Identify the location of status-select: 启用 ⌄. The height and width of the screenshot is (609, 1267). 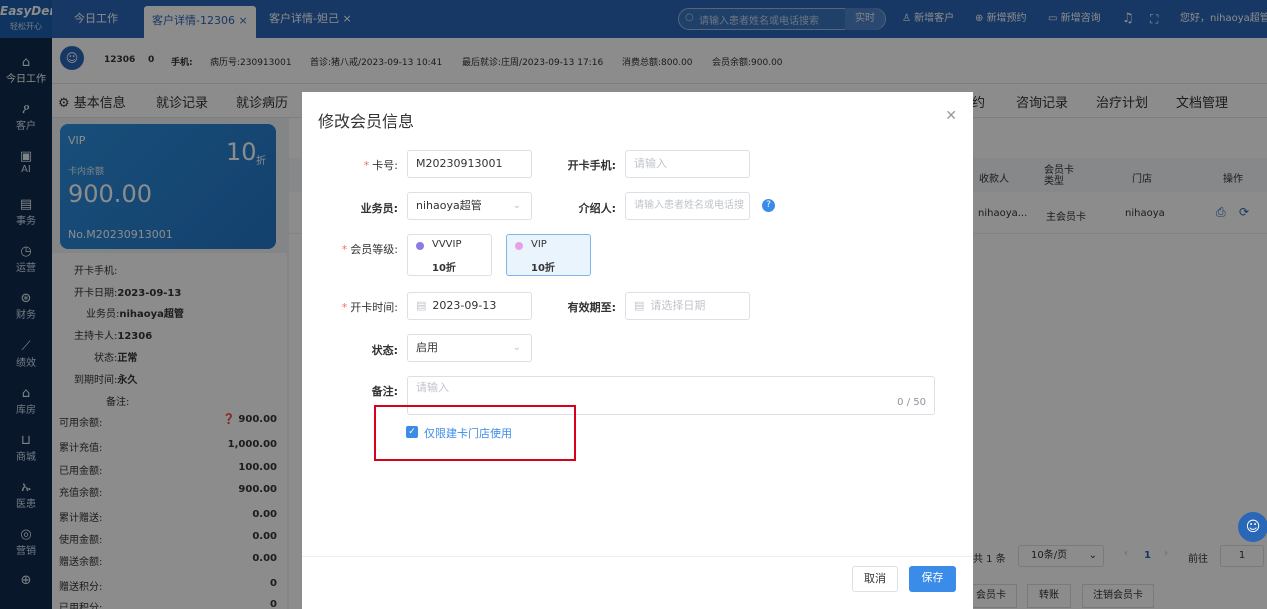
(469, 348).